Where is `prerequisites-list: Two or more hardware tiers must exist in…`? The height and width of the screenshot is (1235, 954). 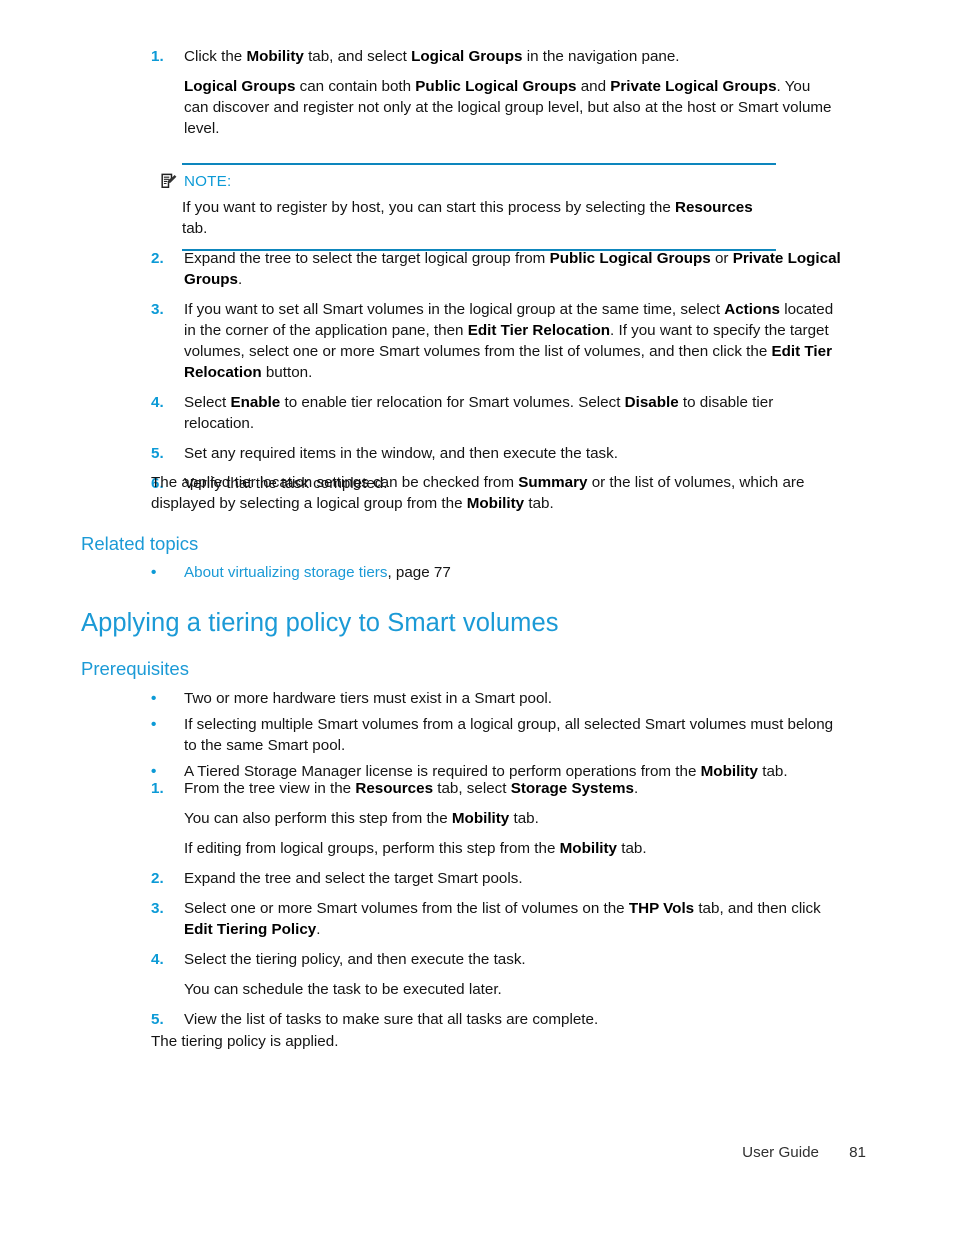
prerequisites-list: Two or more hardware tiers must exist in… is located at coordinates (496, 736).